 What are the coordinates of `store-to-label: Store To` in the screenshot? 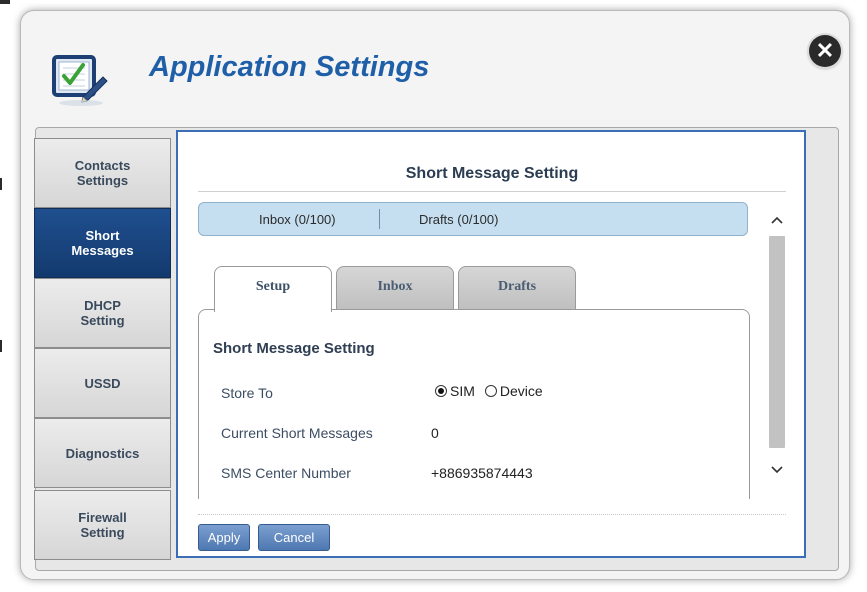 It's located at (247, 393).